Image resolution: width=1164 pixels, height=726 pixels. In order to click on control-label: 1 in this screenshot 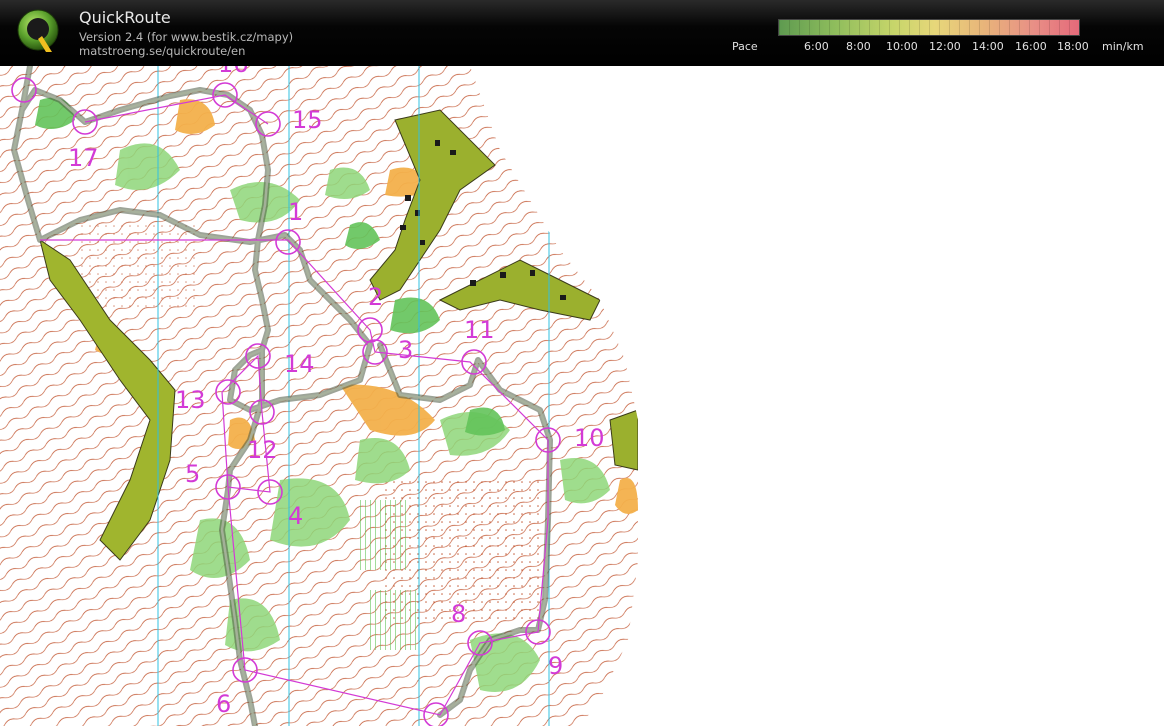, I will do `click(295, 212)`.